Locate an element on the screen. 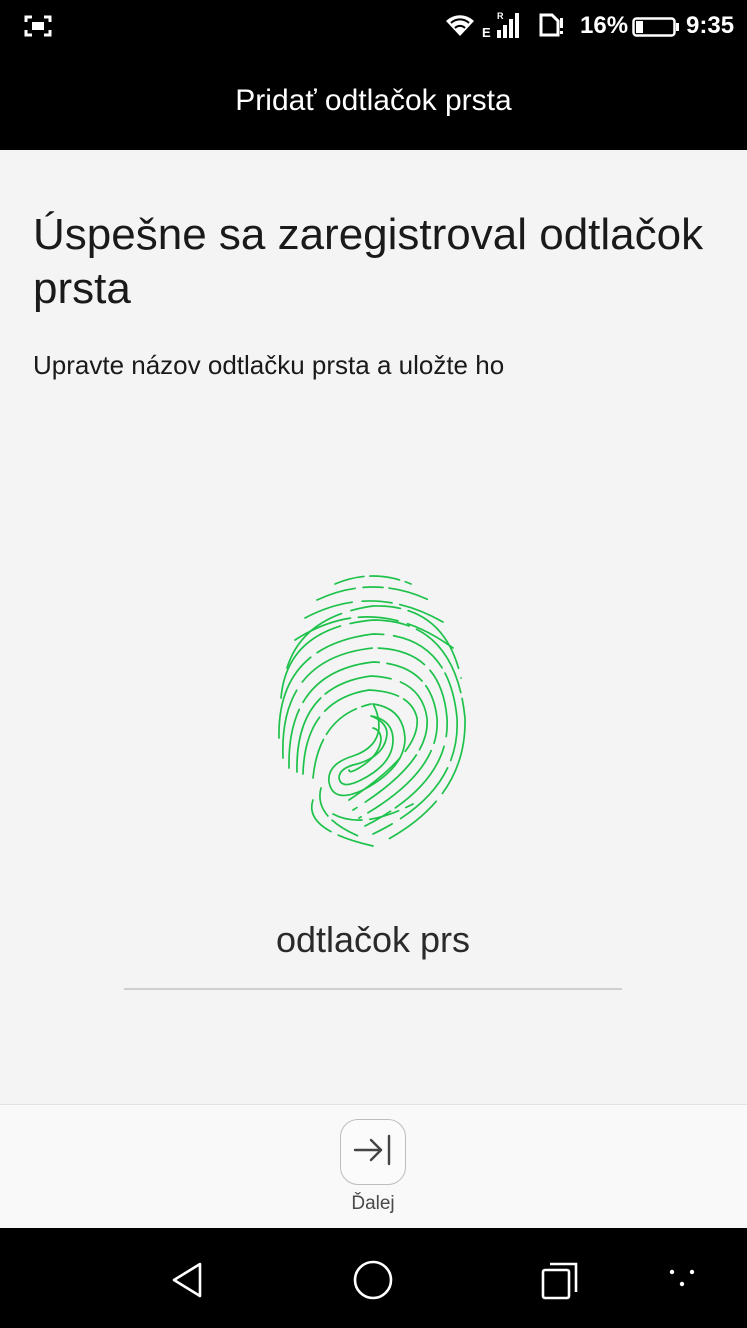  signal-icon: E R is located at coordinates (504, 27).